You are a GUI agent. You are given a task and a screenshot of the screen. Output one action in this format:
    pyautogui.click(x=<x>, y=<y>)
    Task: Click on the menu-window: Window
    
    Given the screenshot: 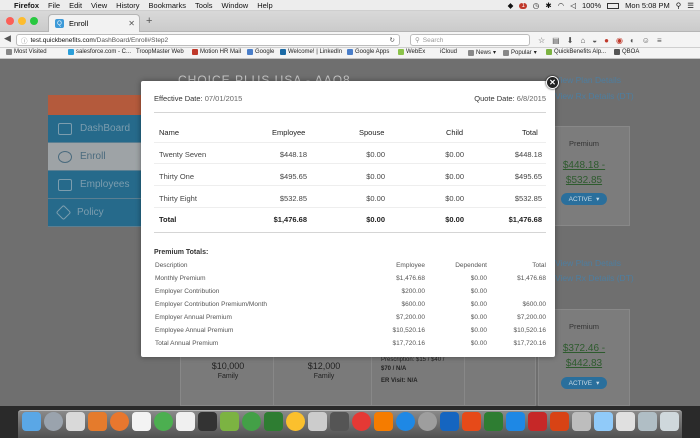 What is the action you would take?
    pyautogui.click(x=235, y=5)
    